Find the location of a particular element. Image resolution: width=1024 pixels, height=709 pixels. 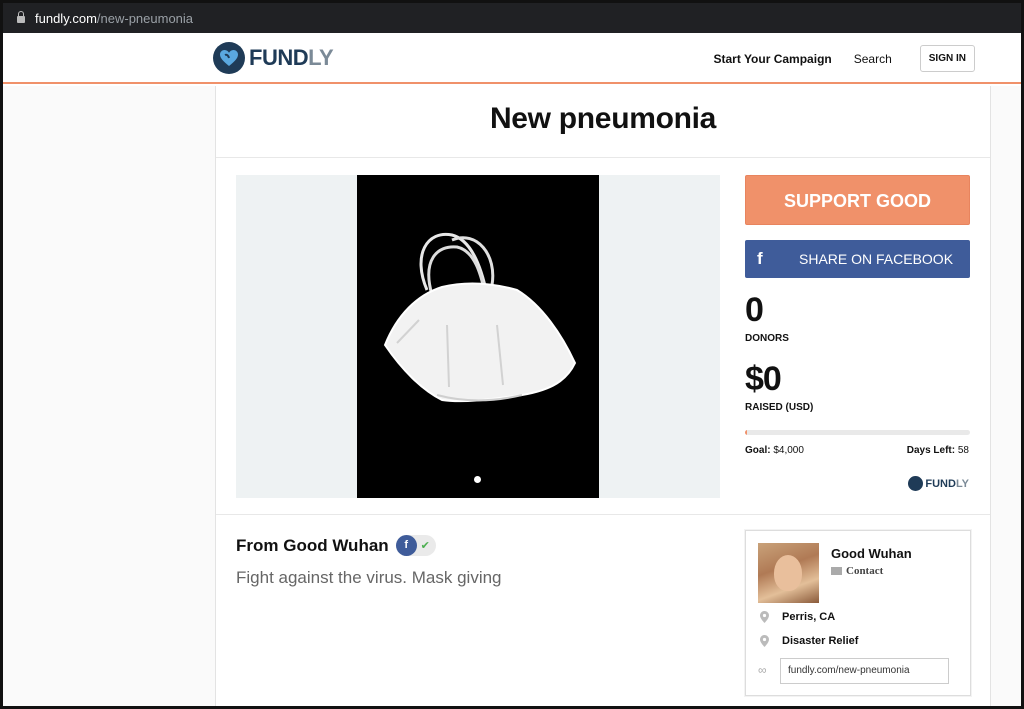

from-text: From Good Wuhan is located at coordinates (312, 545).